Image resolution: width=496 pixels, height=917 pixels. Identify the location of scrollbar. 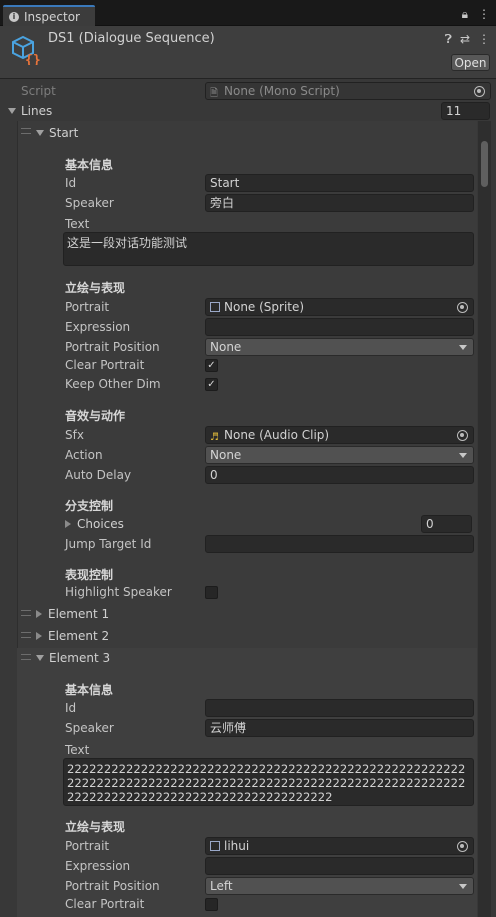
(484, 519).